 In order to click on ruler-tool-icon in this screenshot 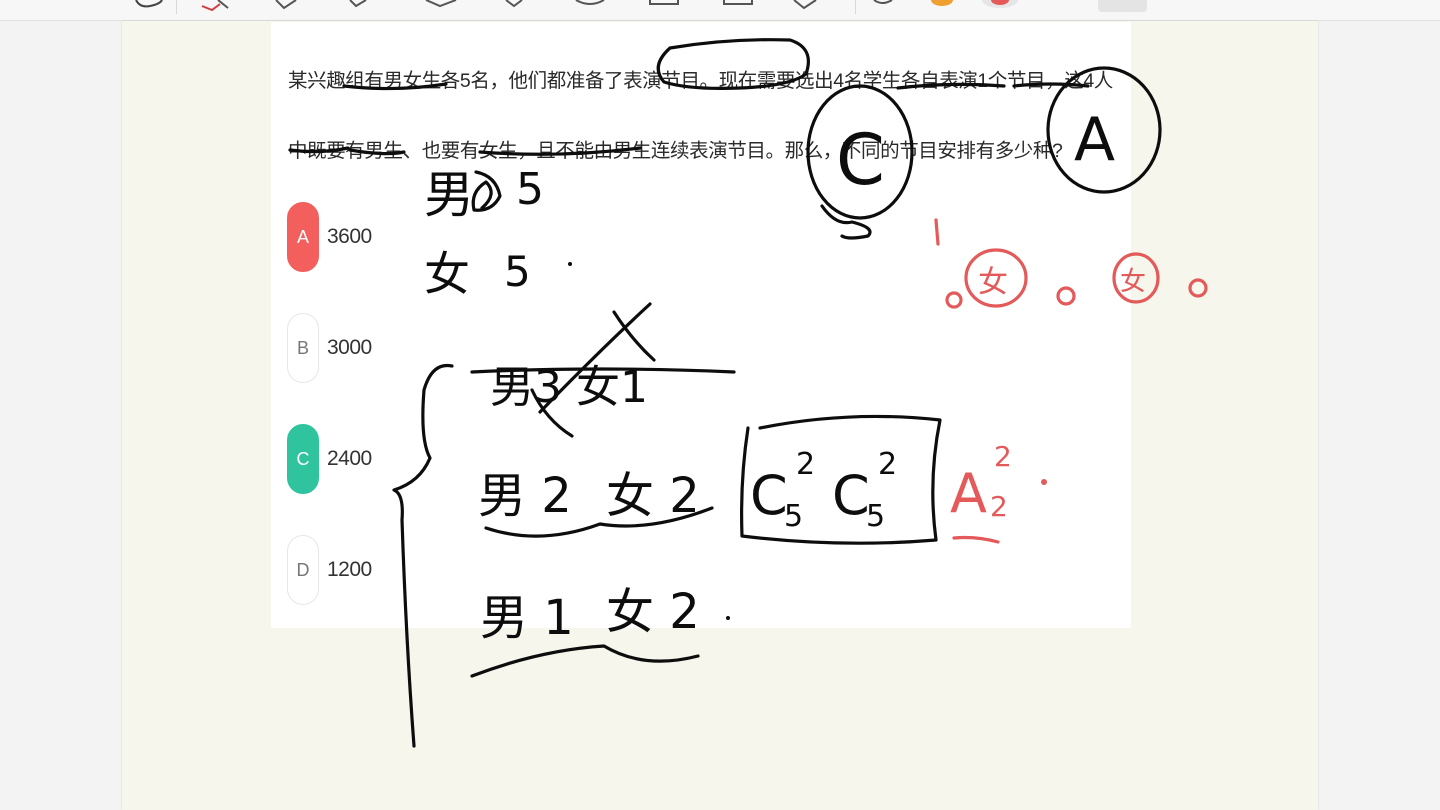, I will do `click(738, 7)`.